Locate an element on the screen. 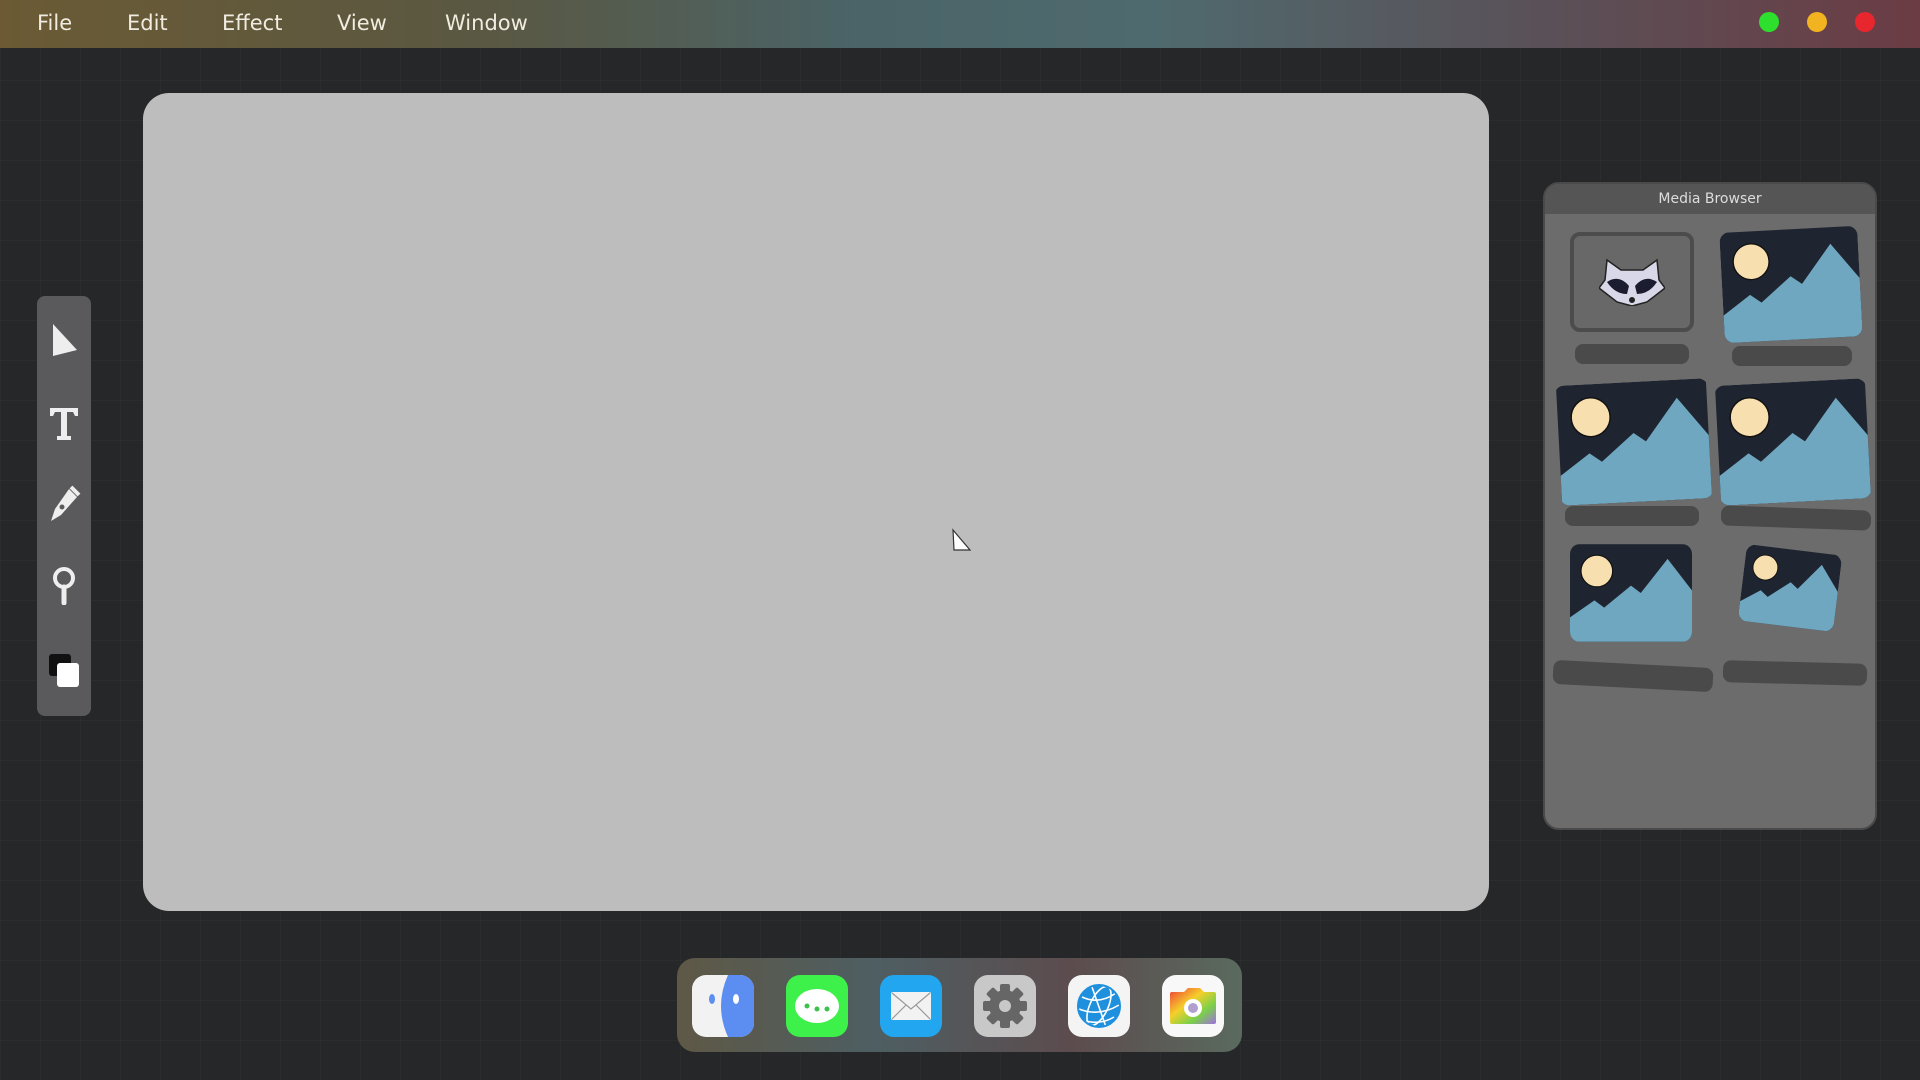 Image resolution: width=1920 pixels, height=1080 pixels. globe-icon is located at coordinates (1099, 1006).